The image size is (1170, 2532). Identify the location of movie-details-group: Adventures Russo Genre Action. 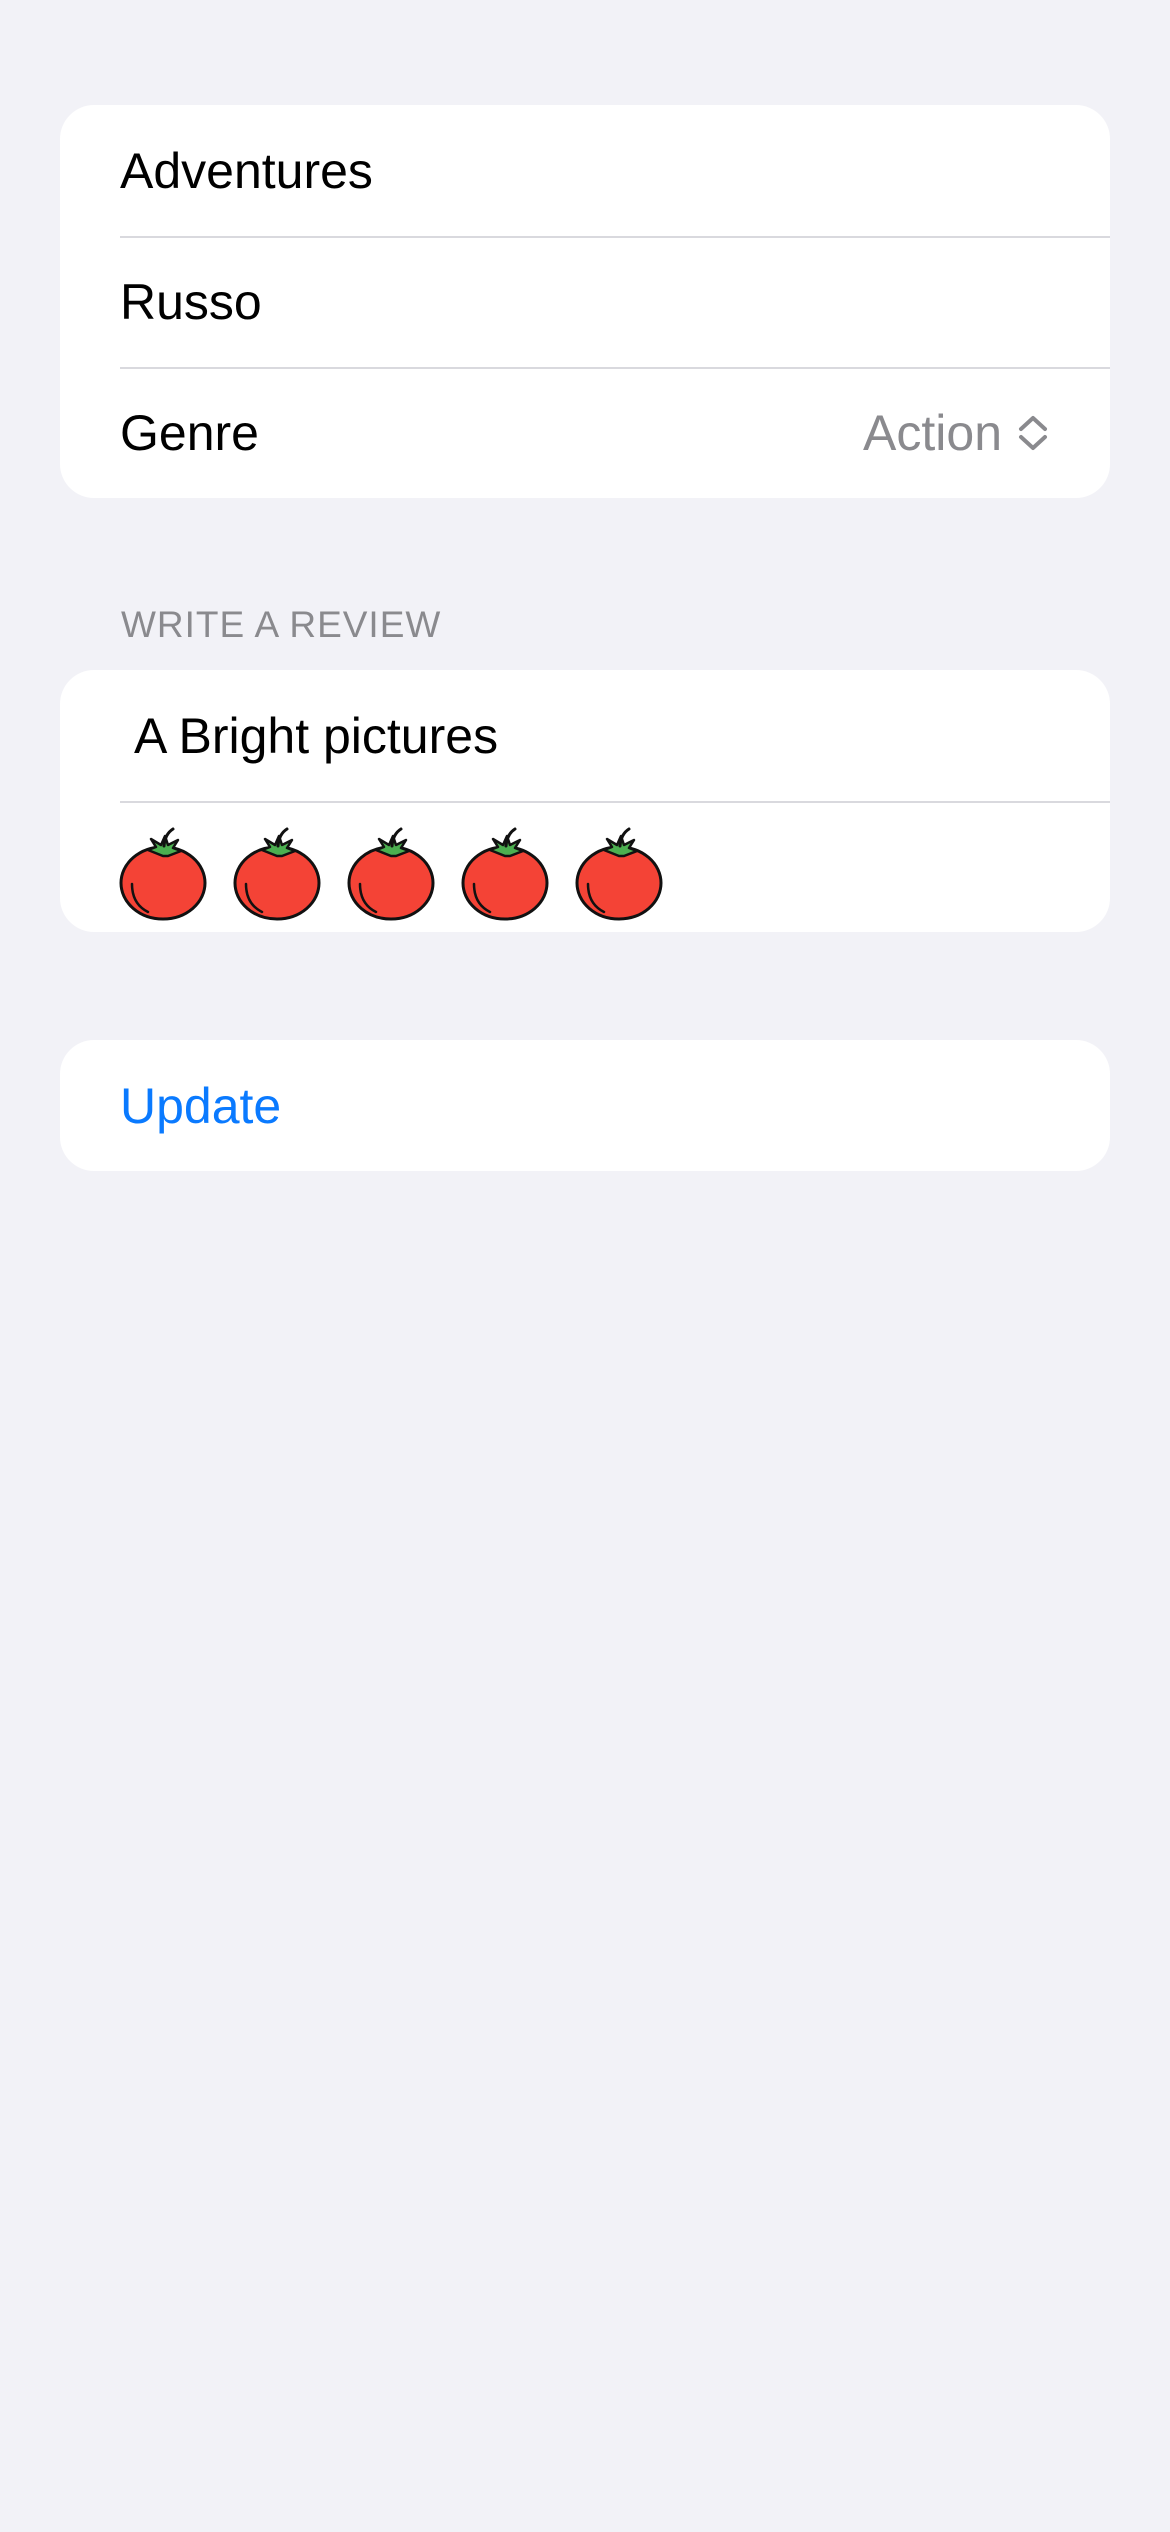
(585, 301).